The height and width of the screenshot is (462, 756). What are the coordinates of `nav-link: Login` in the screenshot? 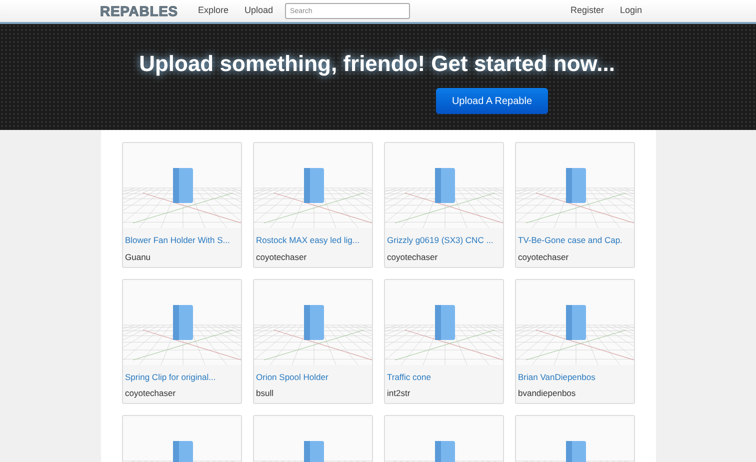 It's located at (631, 11).